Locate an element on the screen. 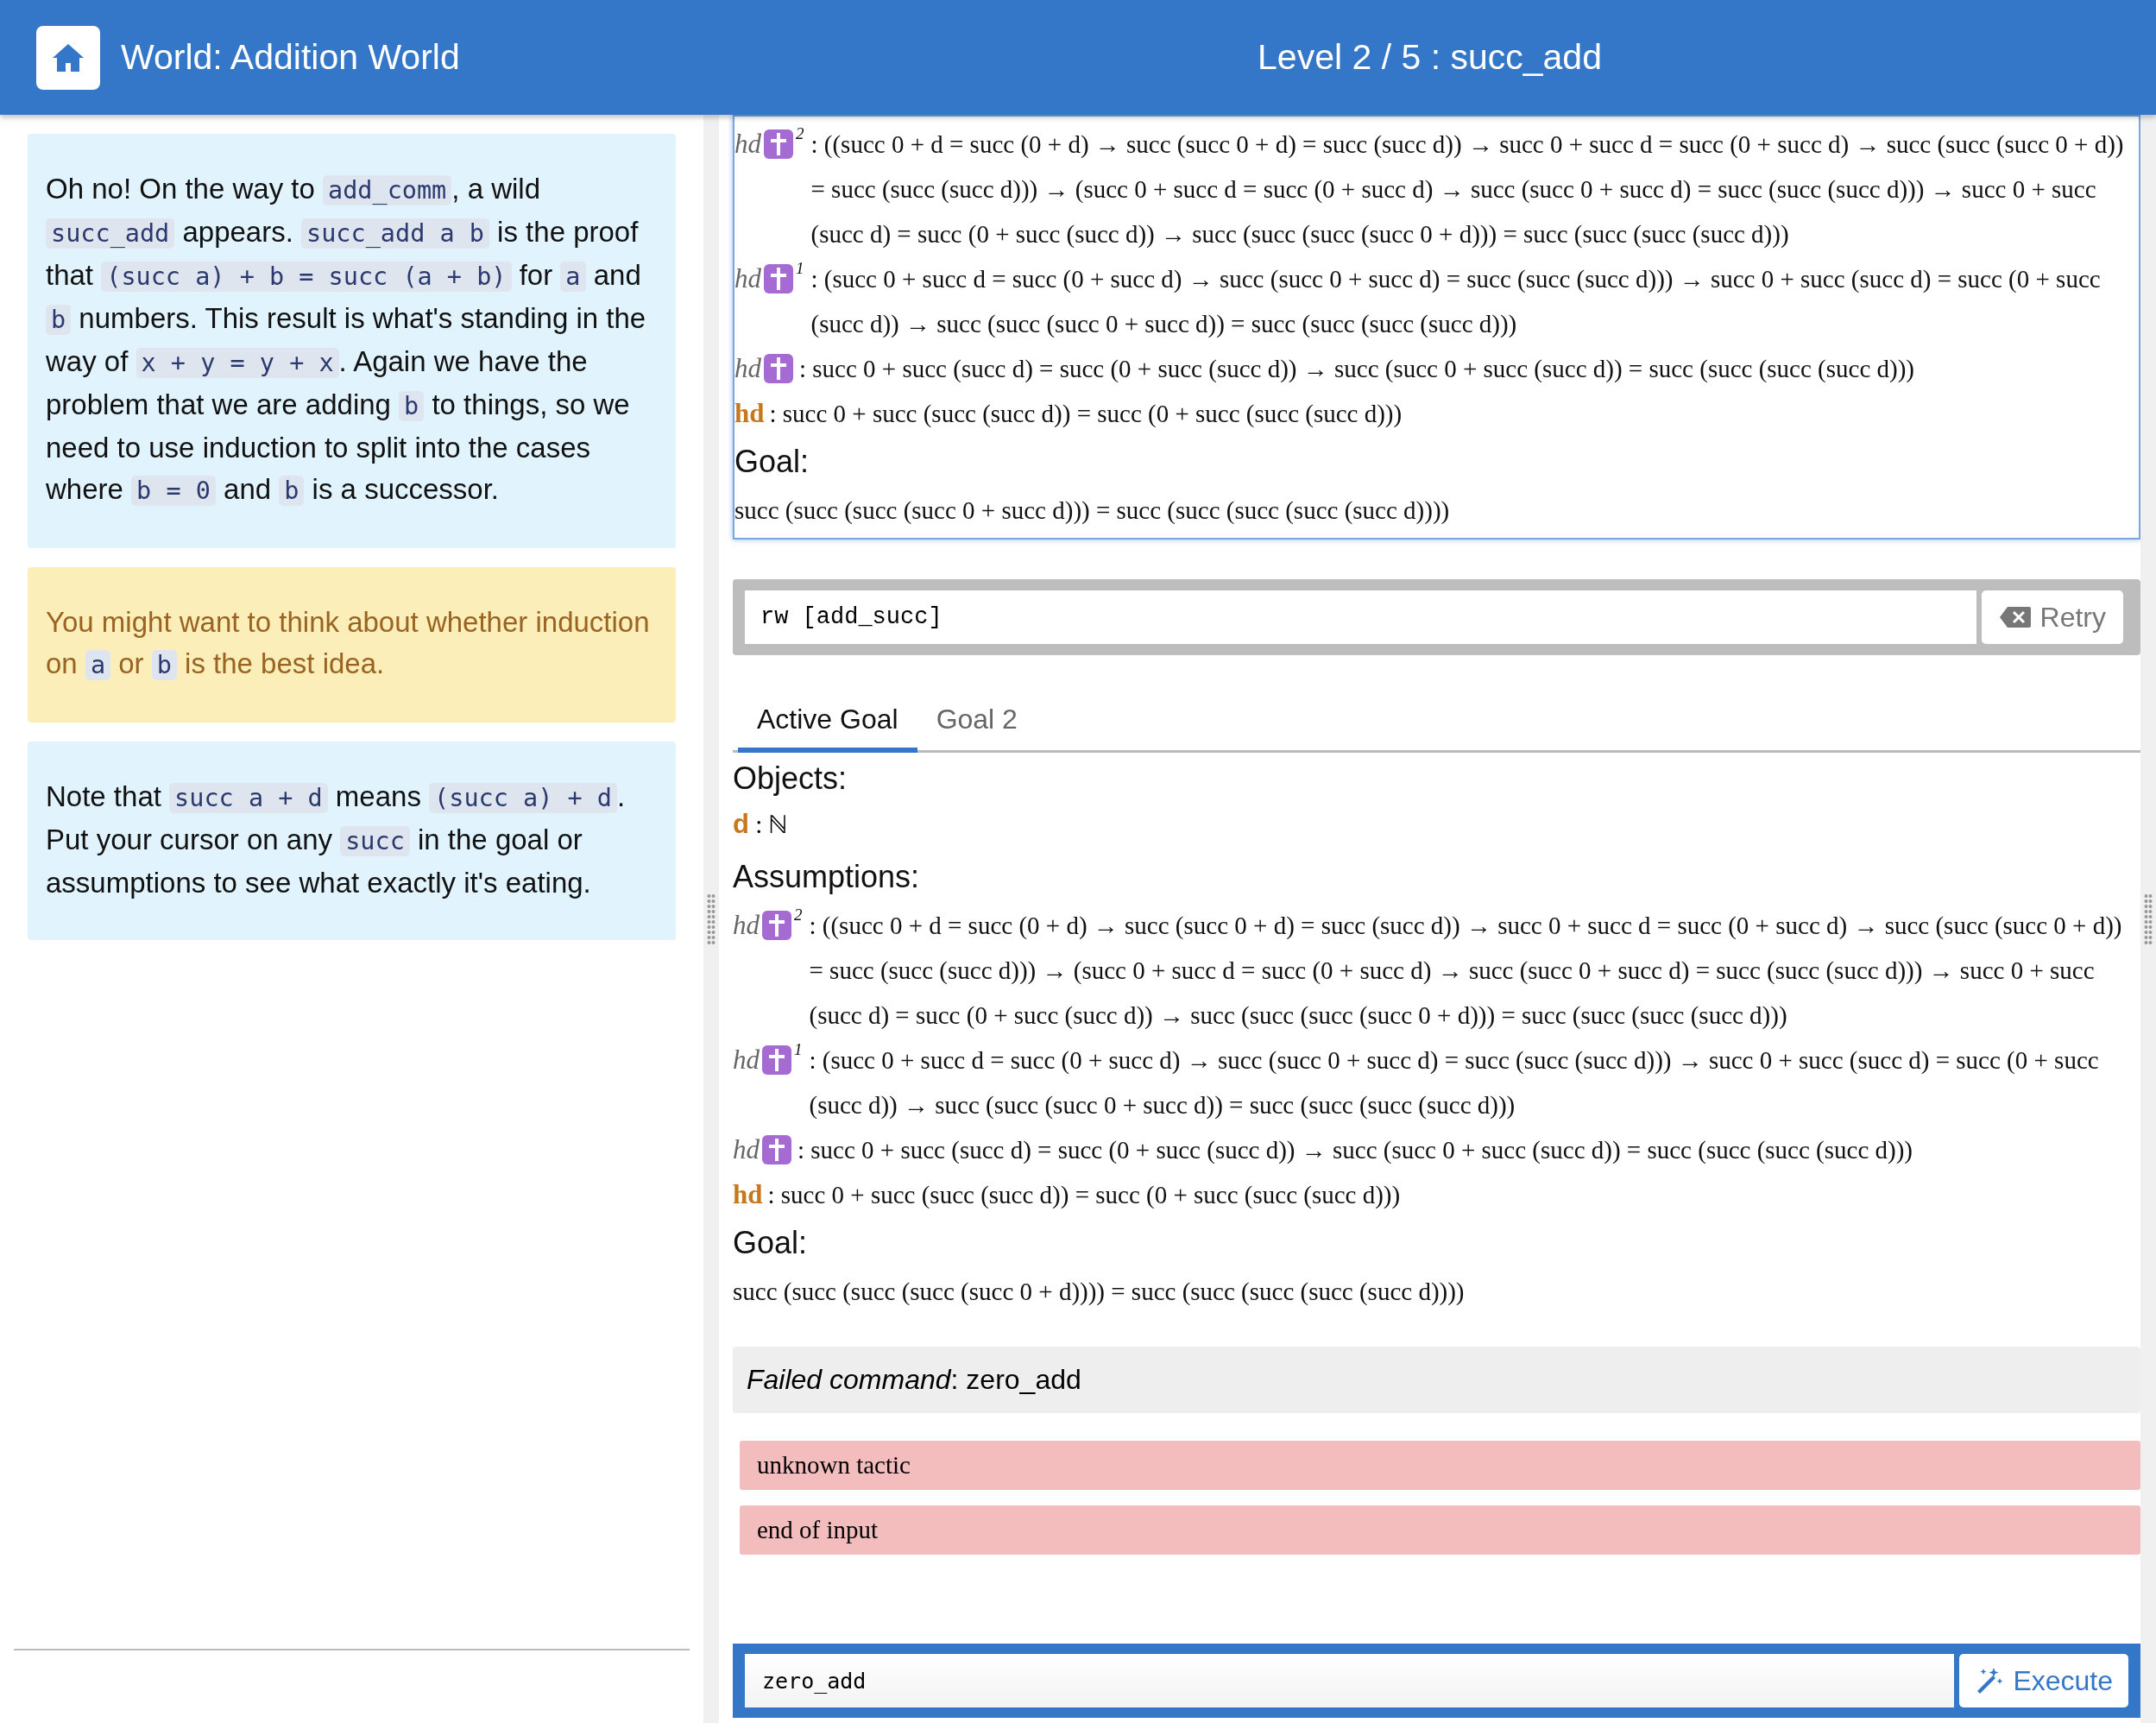 This screenshot has width=2156, height=1723. home-icon is located at coordinates (68, 57).